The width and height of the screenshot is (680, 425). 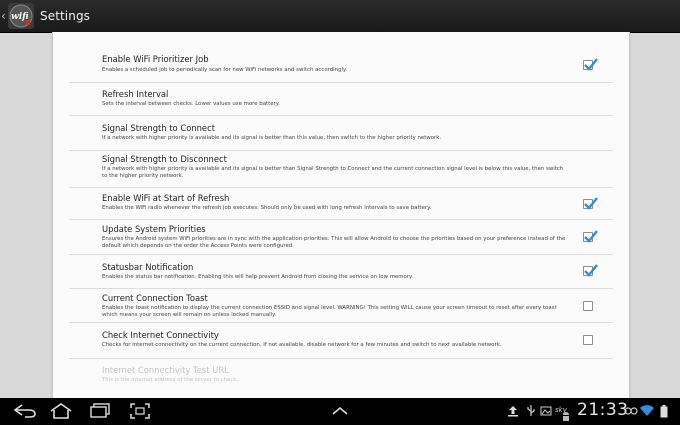 I want to click on update-priorities-checkbox, so click(x=590, y=236).